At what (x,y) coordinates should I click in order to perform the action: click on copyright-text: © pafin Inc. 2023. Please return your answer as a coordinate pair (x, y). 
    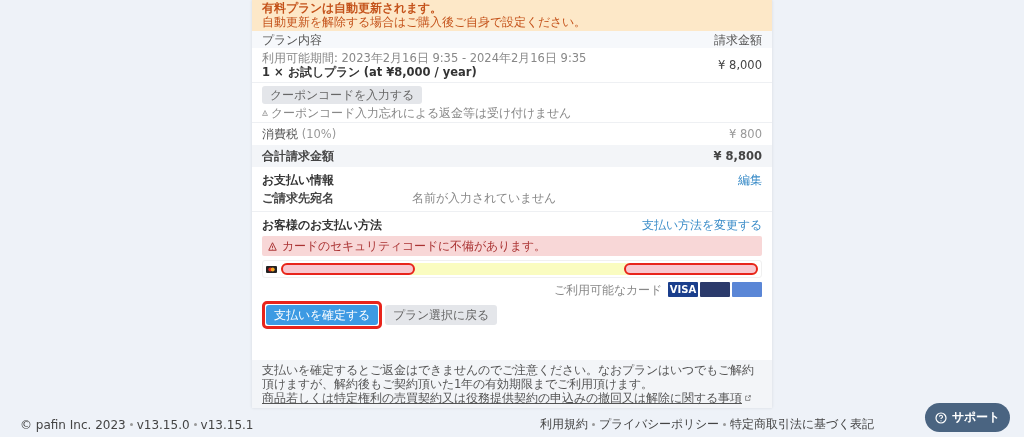
    Looking at the image, I should click on (73, 424).